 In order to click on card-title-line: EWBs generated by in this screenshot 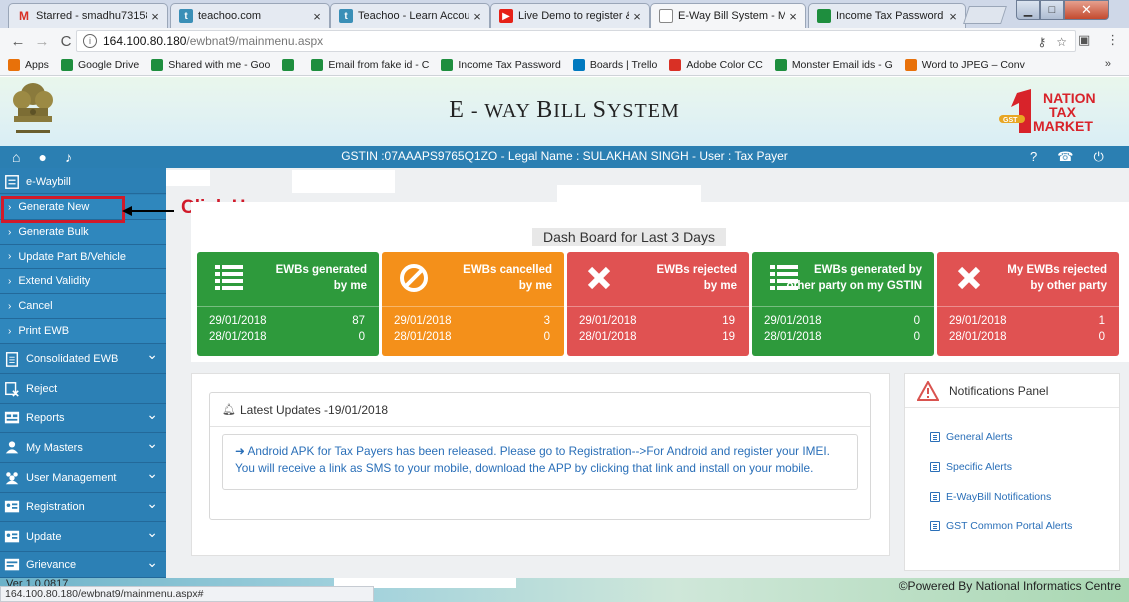, I will do `click(868, 270)`.